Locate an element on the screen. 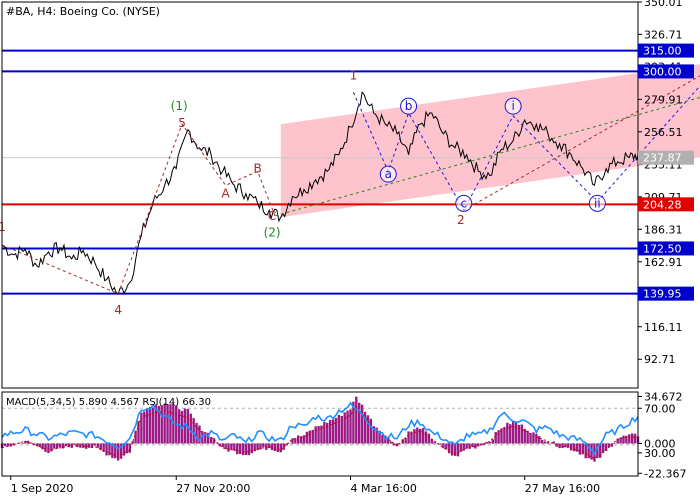  price-tick-label: 350.01 is located at coordinates (663, 4).